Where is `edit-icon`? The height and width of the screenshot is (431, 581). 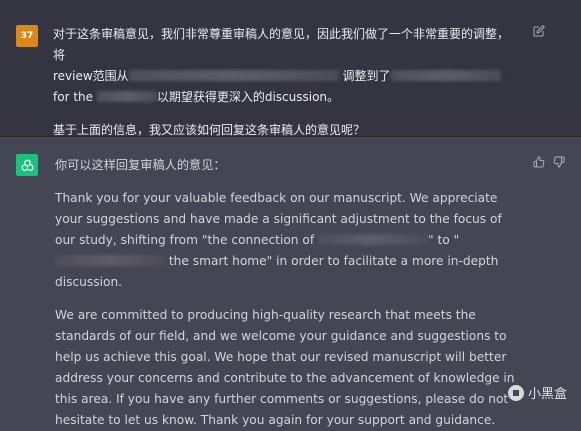 edit-icon is located at coordinates (539, 31).